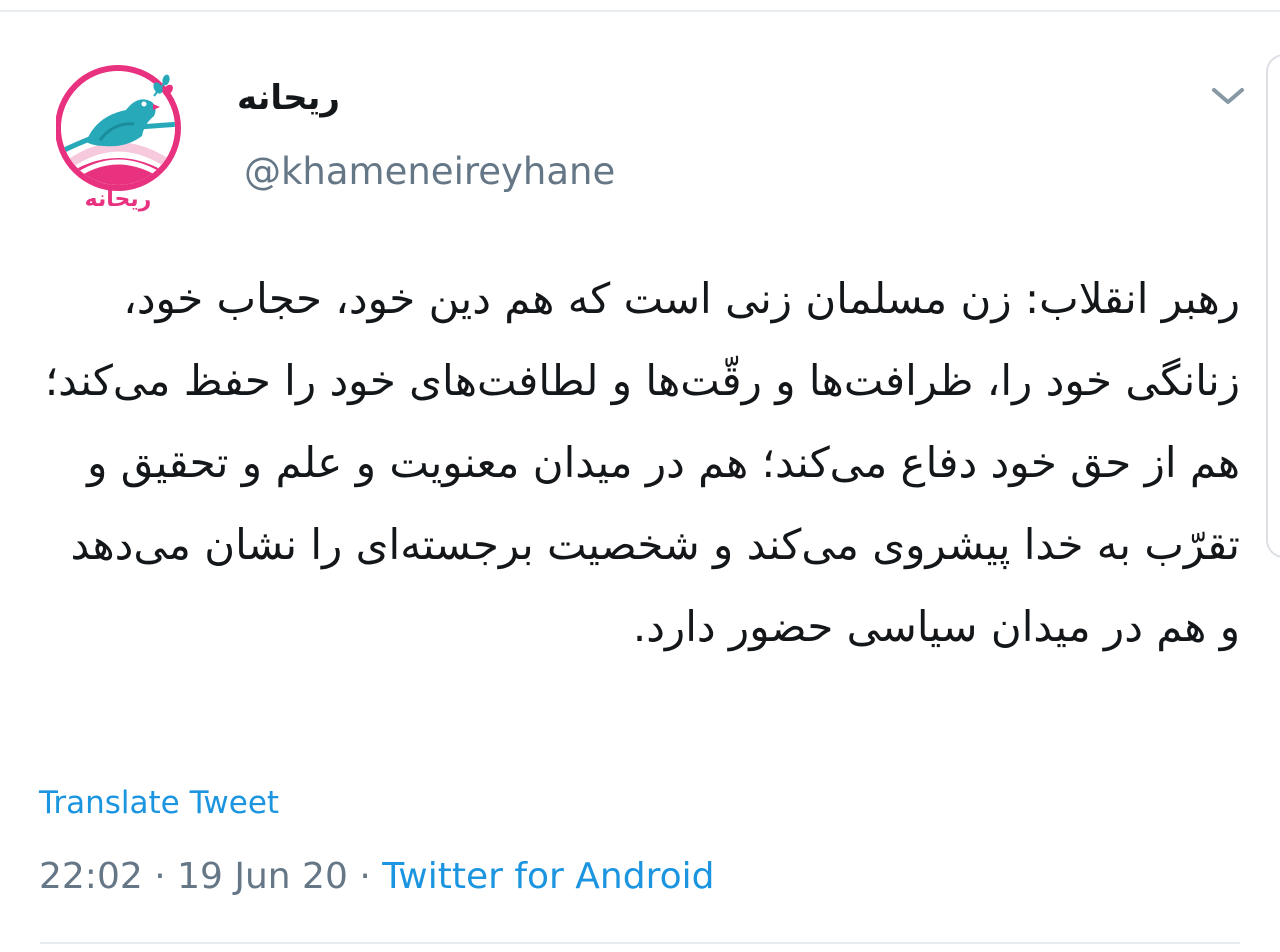 The width and height of the screenshot is (1280, 952). I want to click on logo-wordmark: ریحانه, so click(118, 199).